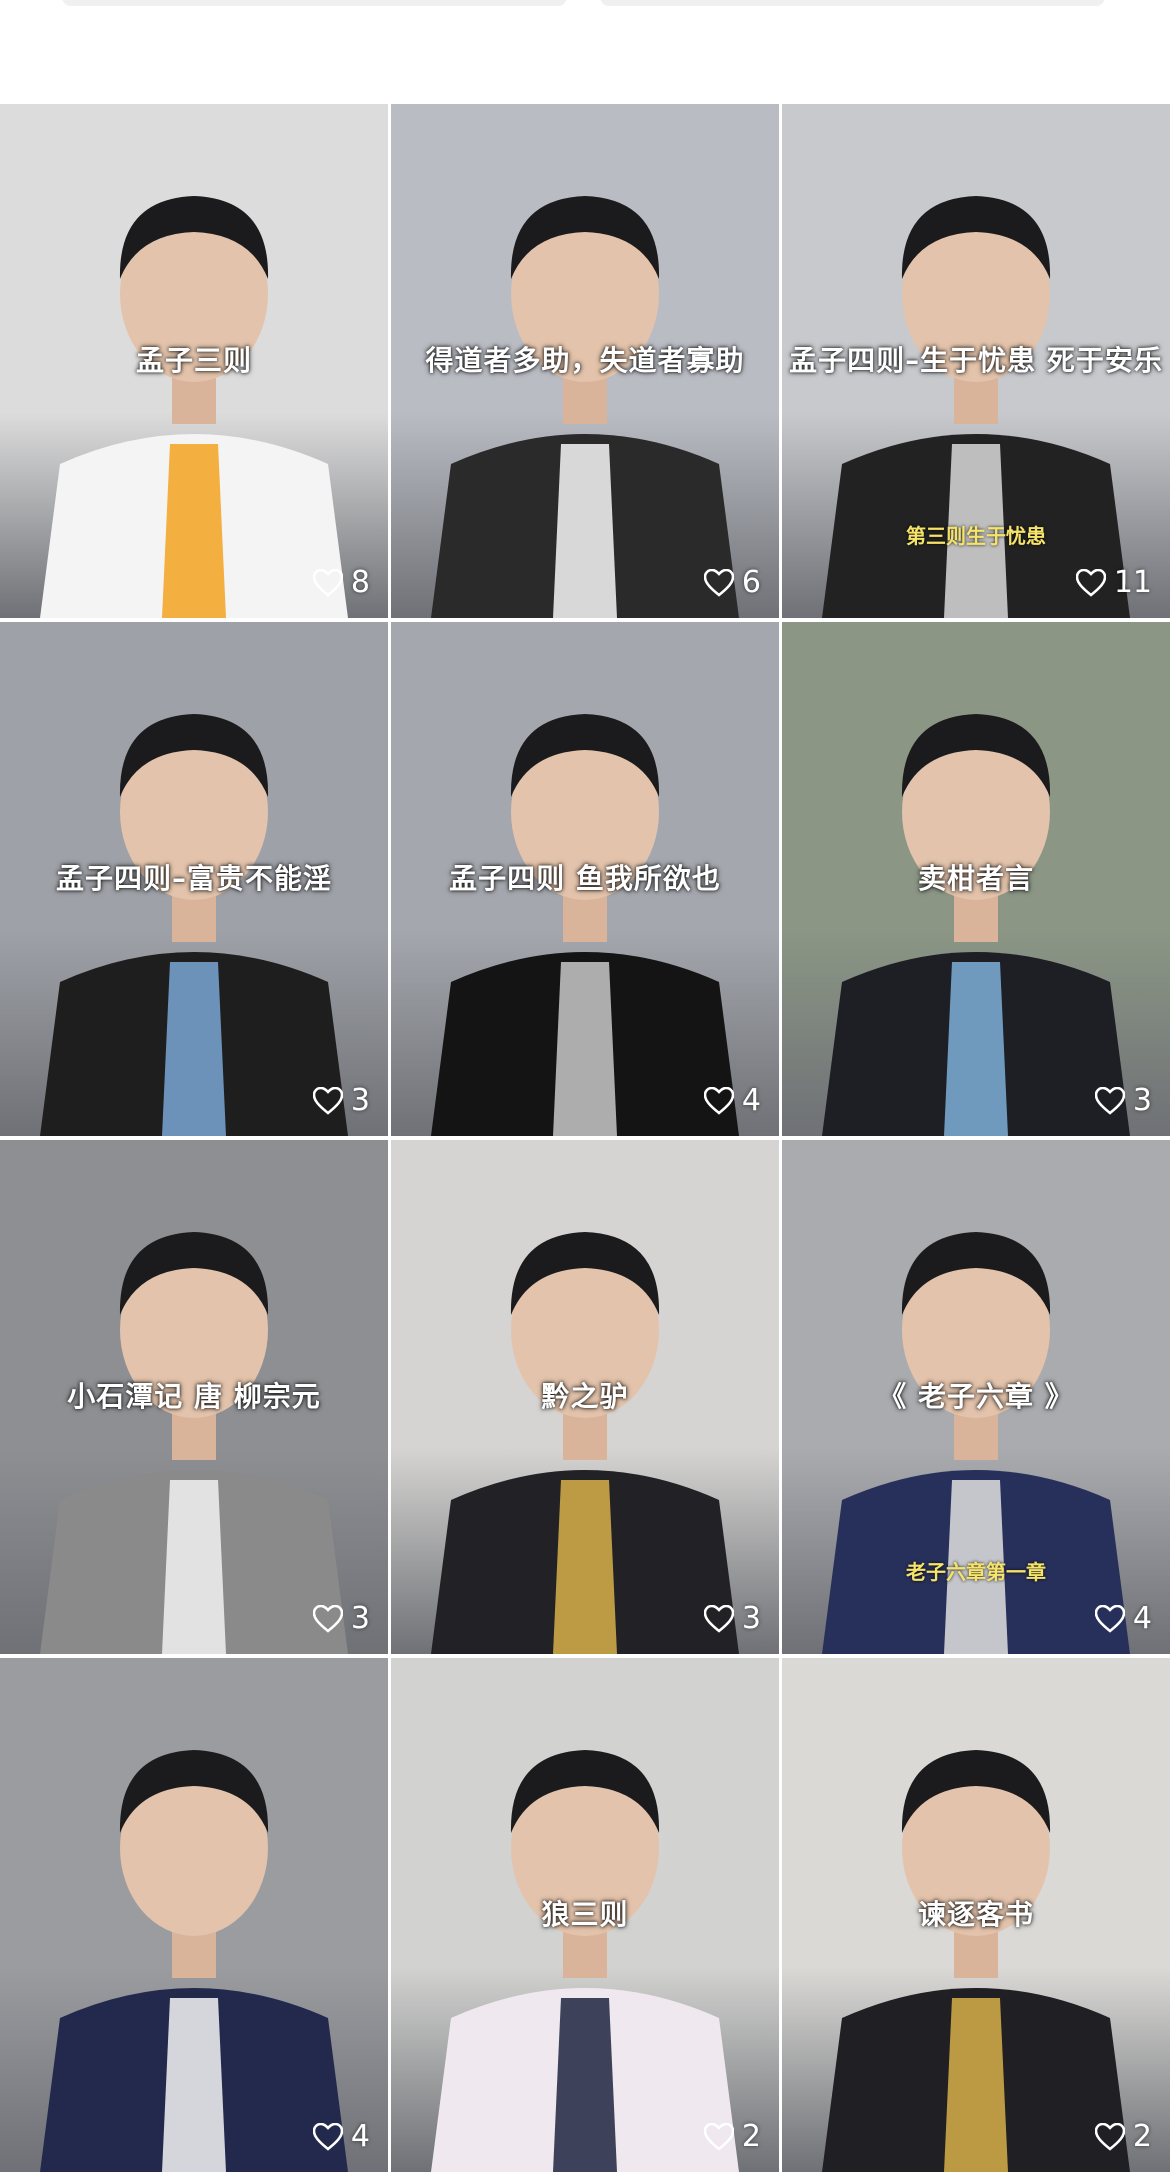  I want to click on video-title: 孟子四则–富贵不能淫, so click(193, 878).